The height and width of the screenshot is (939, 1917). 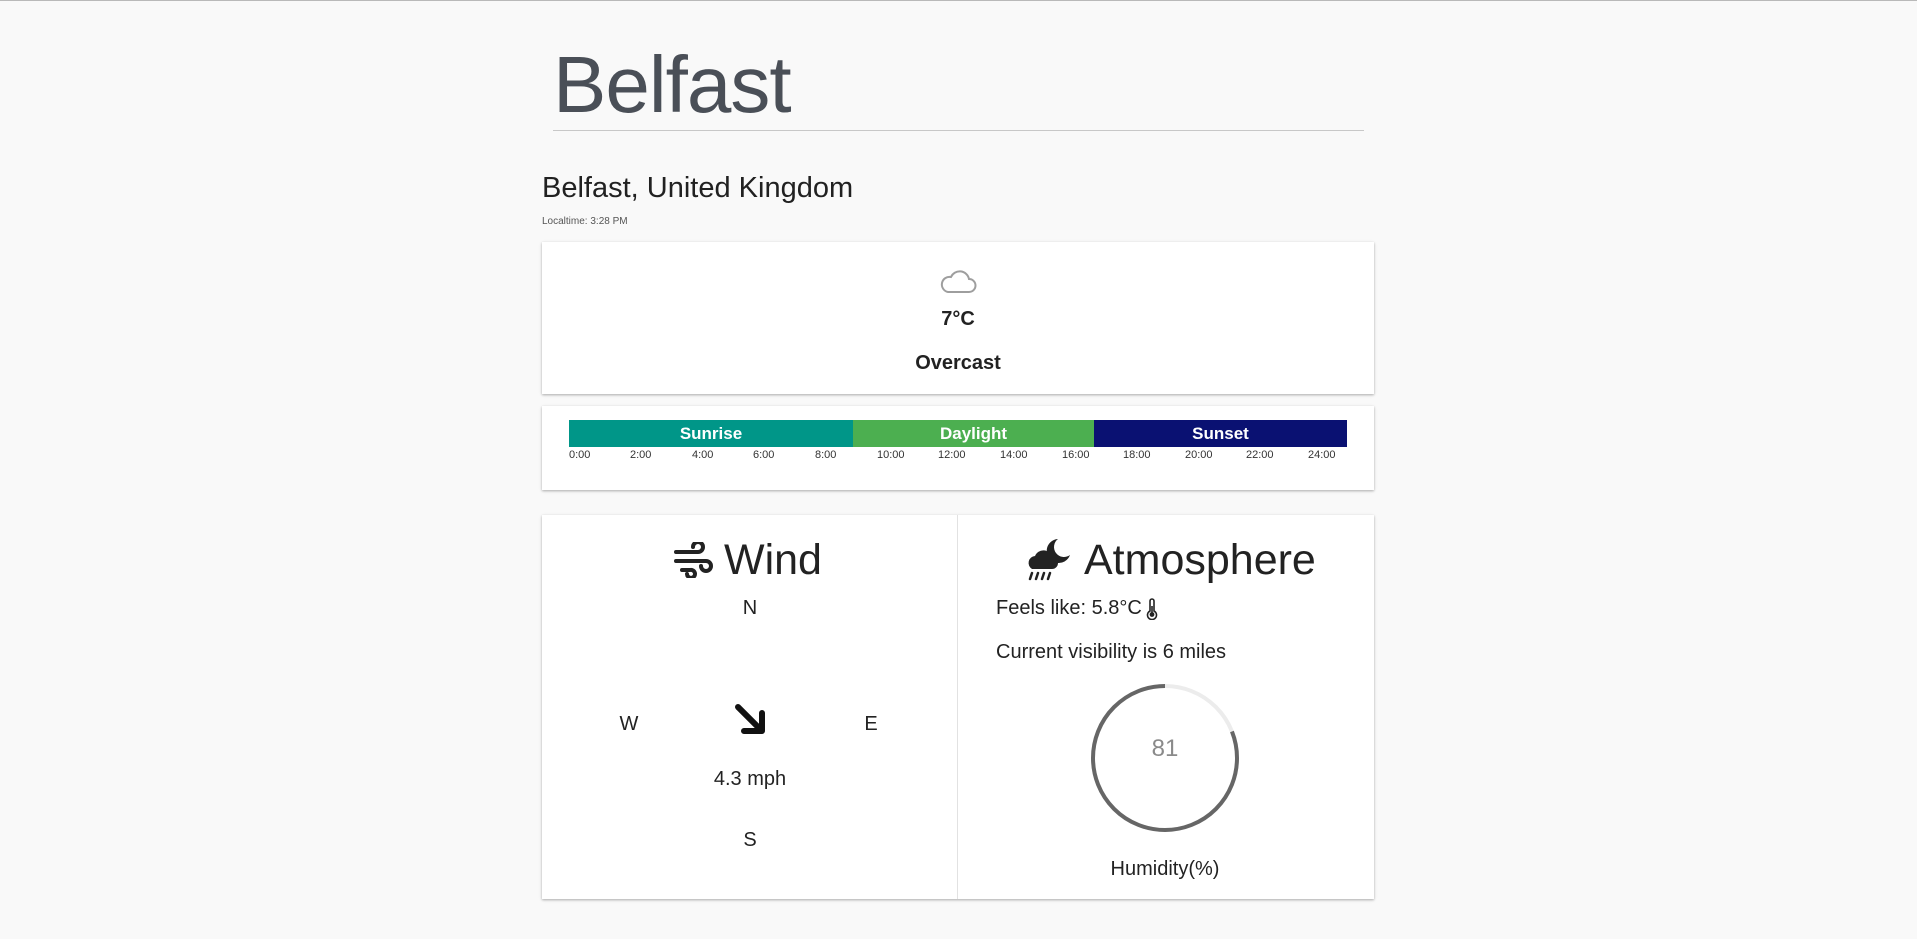 What do you see at coordinates (826, 455) in the screenshot?
I see `tick-label: 8:00` at bounding box center [826, 455].